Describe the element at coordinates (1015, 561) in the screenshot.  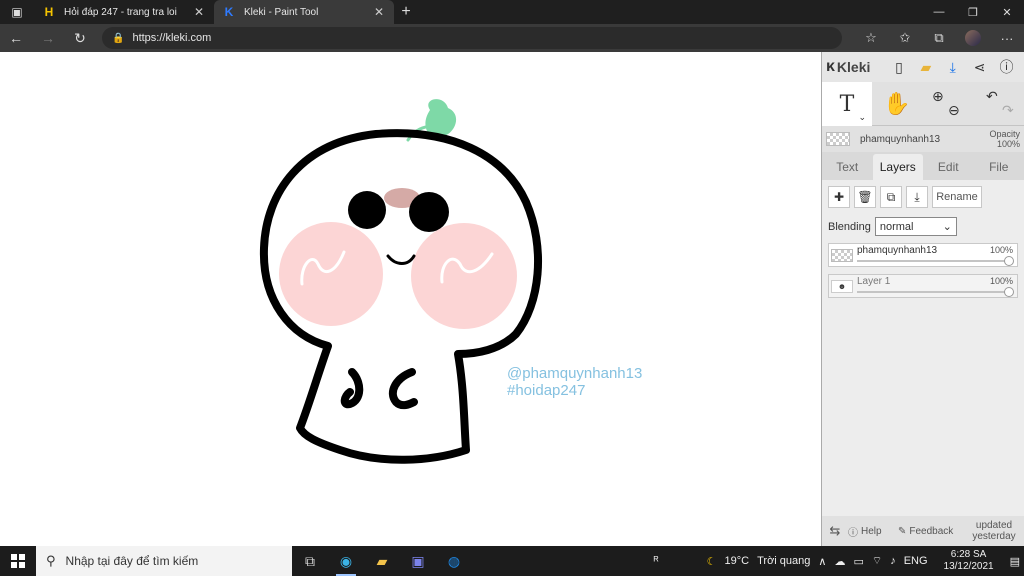
I see `notifications-icon: ▤` at that location.